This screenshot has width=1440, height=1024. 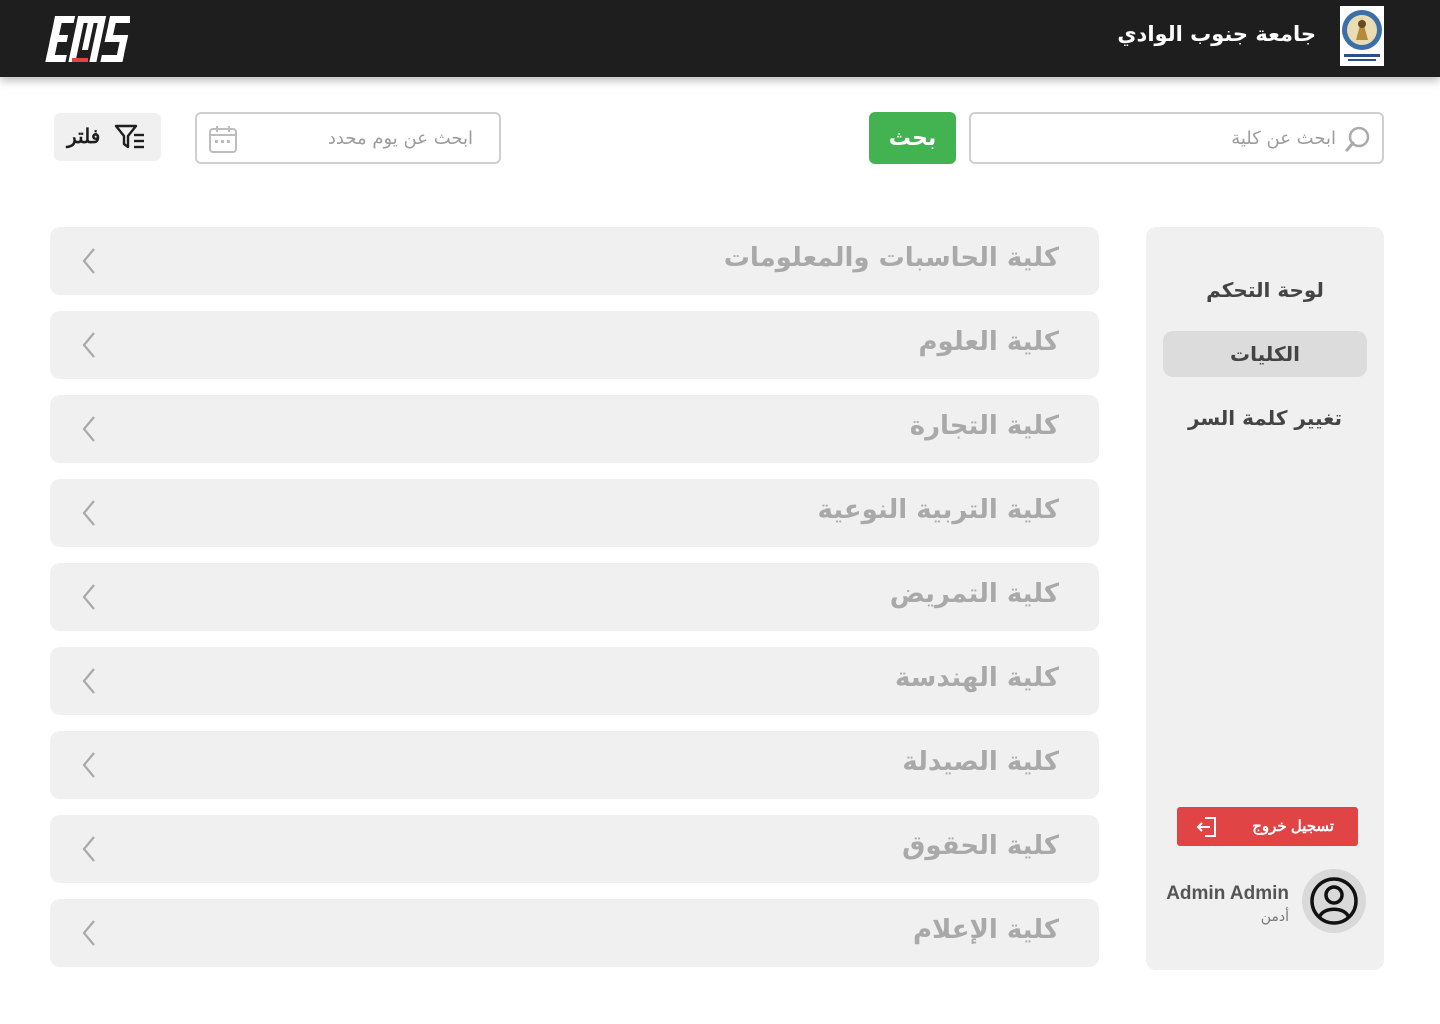 I want to click on avatar, so click(x=1334, y=901).